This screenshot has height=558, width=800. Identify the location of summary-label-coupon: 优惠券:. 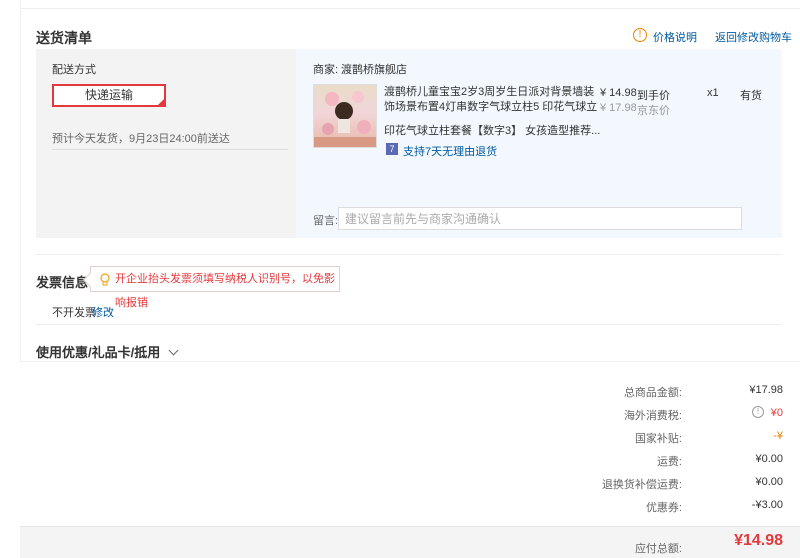
(663, 508).